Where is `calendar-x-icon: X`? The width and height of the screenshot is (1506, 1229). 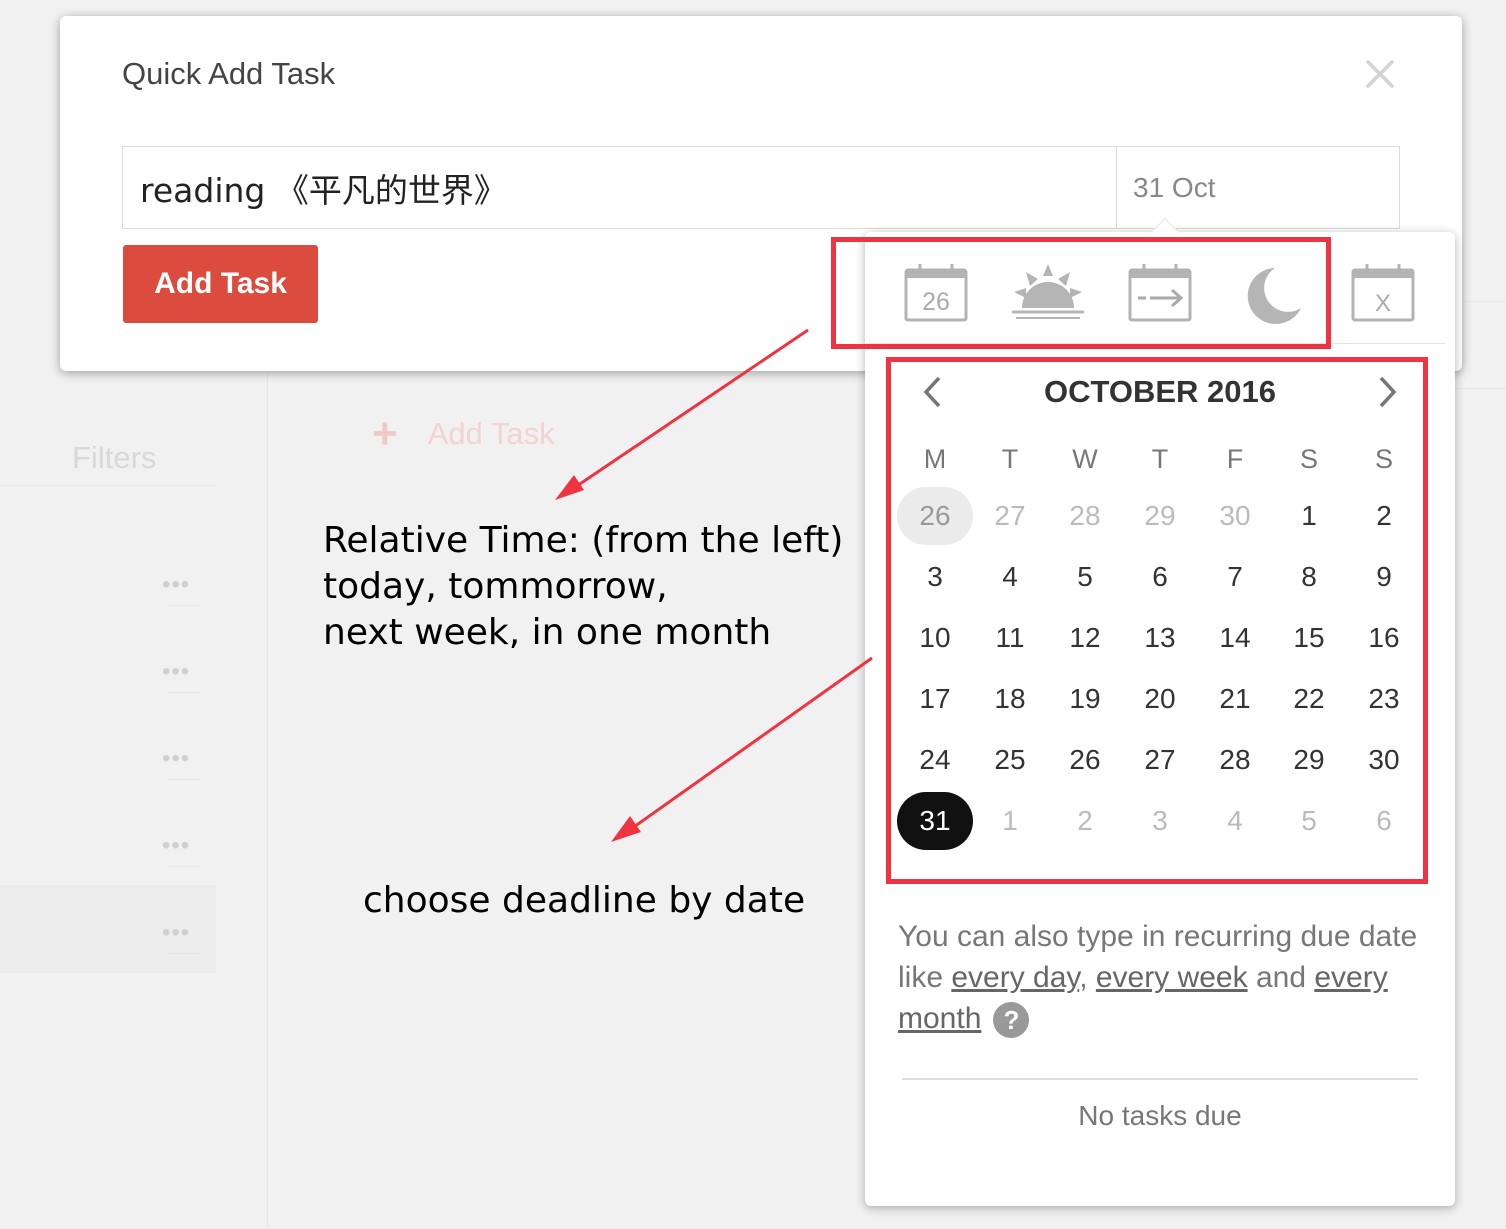
calendar-x-icon: X is located at coordinates (1383, 293).